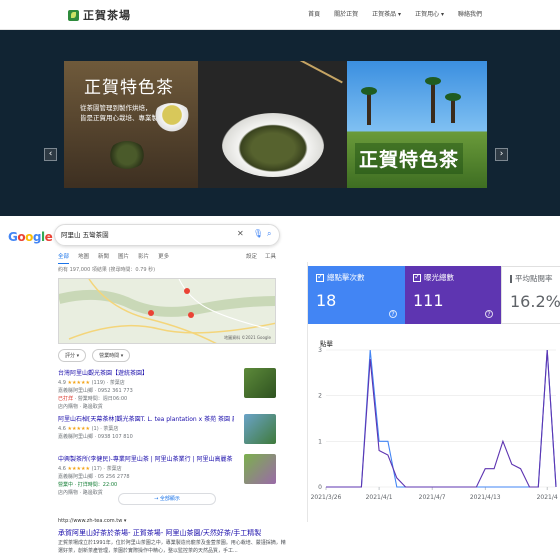 The width and height of the screenshot is (560, 560). Describe the element at coordinates (240, 233) in the screenshot. I see `clear-icon: ✕` at that location.